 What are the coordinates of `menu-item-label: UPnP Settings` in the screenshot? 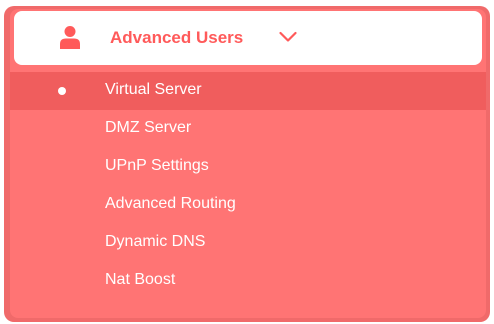 It's located at (157, 165).